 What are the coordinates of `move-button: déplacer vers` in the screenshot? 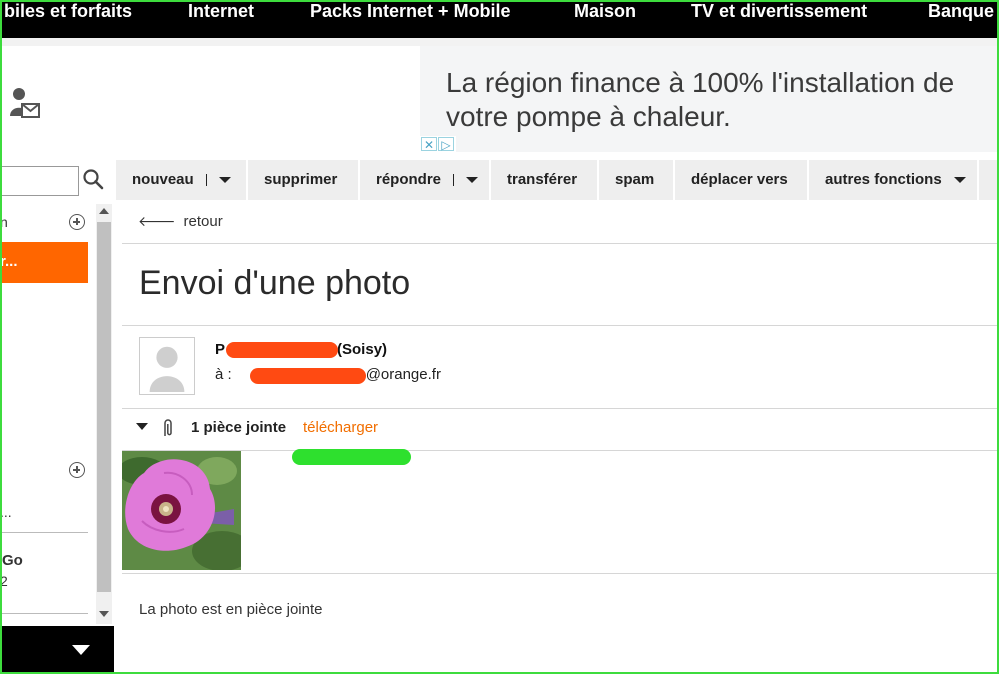 It's located at (742, 180).